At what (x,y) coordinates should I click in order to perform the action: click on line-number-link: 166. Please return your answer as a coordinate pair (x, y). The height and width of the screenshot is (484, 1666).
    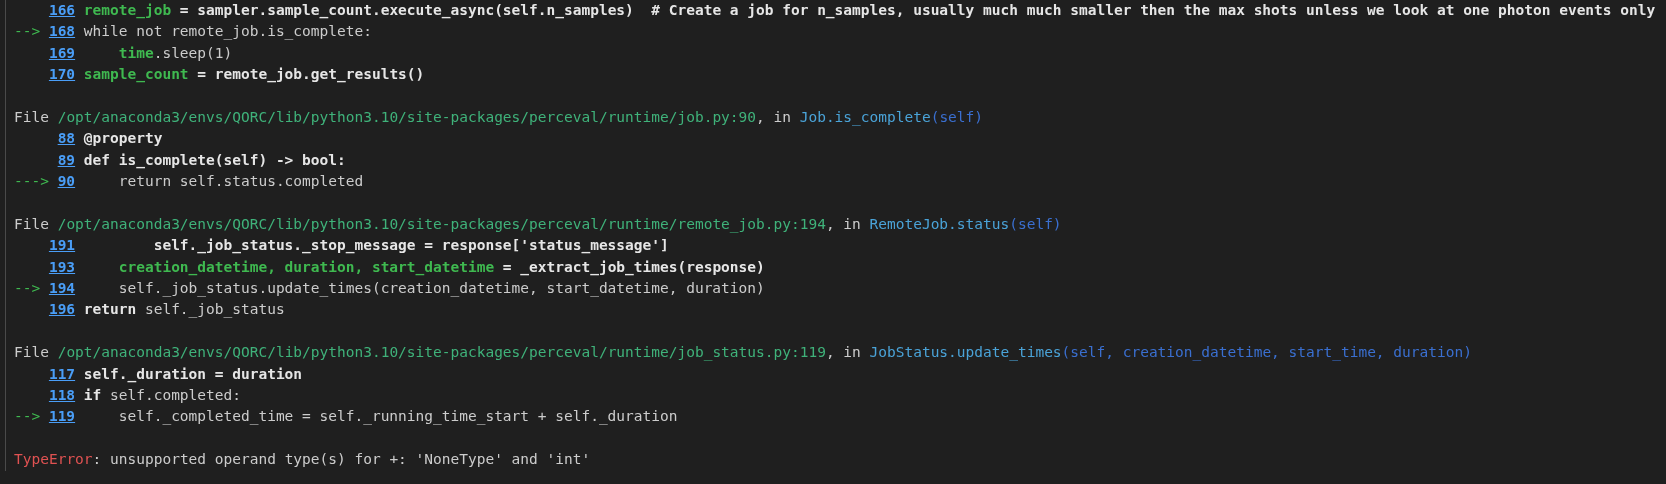
    Looking at the image, I should click on (62, 11).